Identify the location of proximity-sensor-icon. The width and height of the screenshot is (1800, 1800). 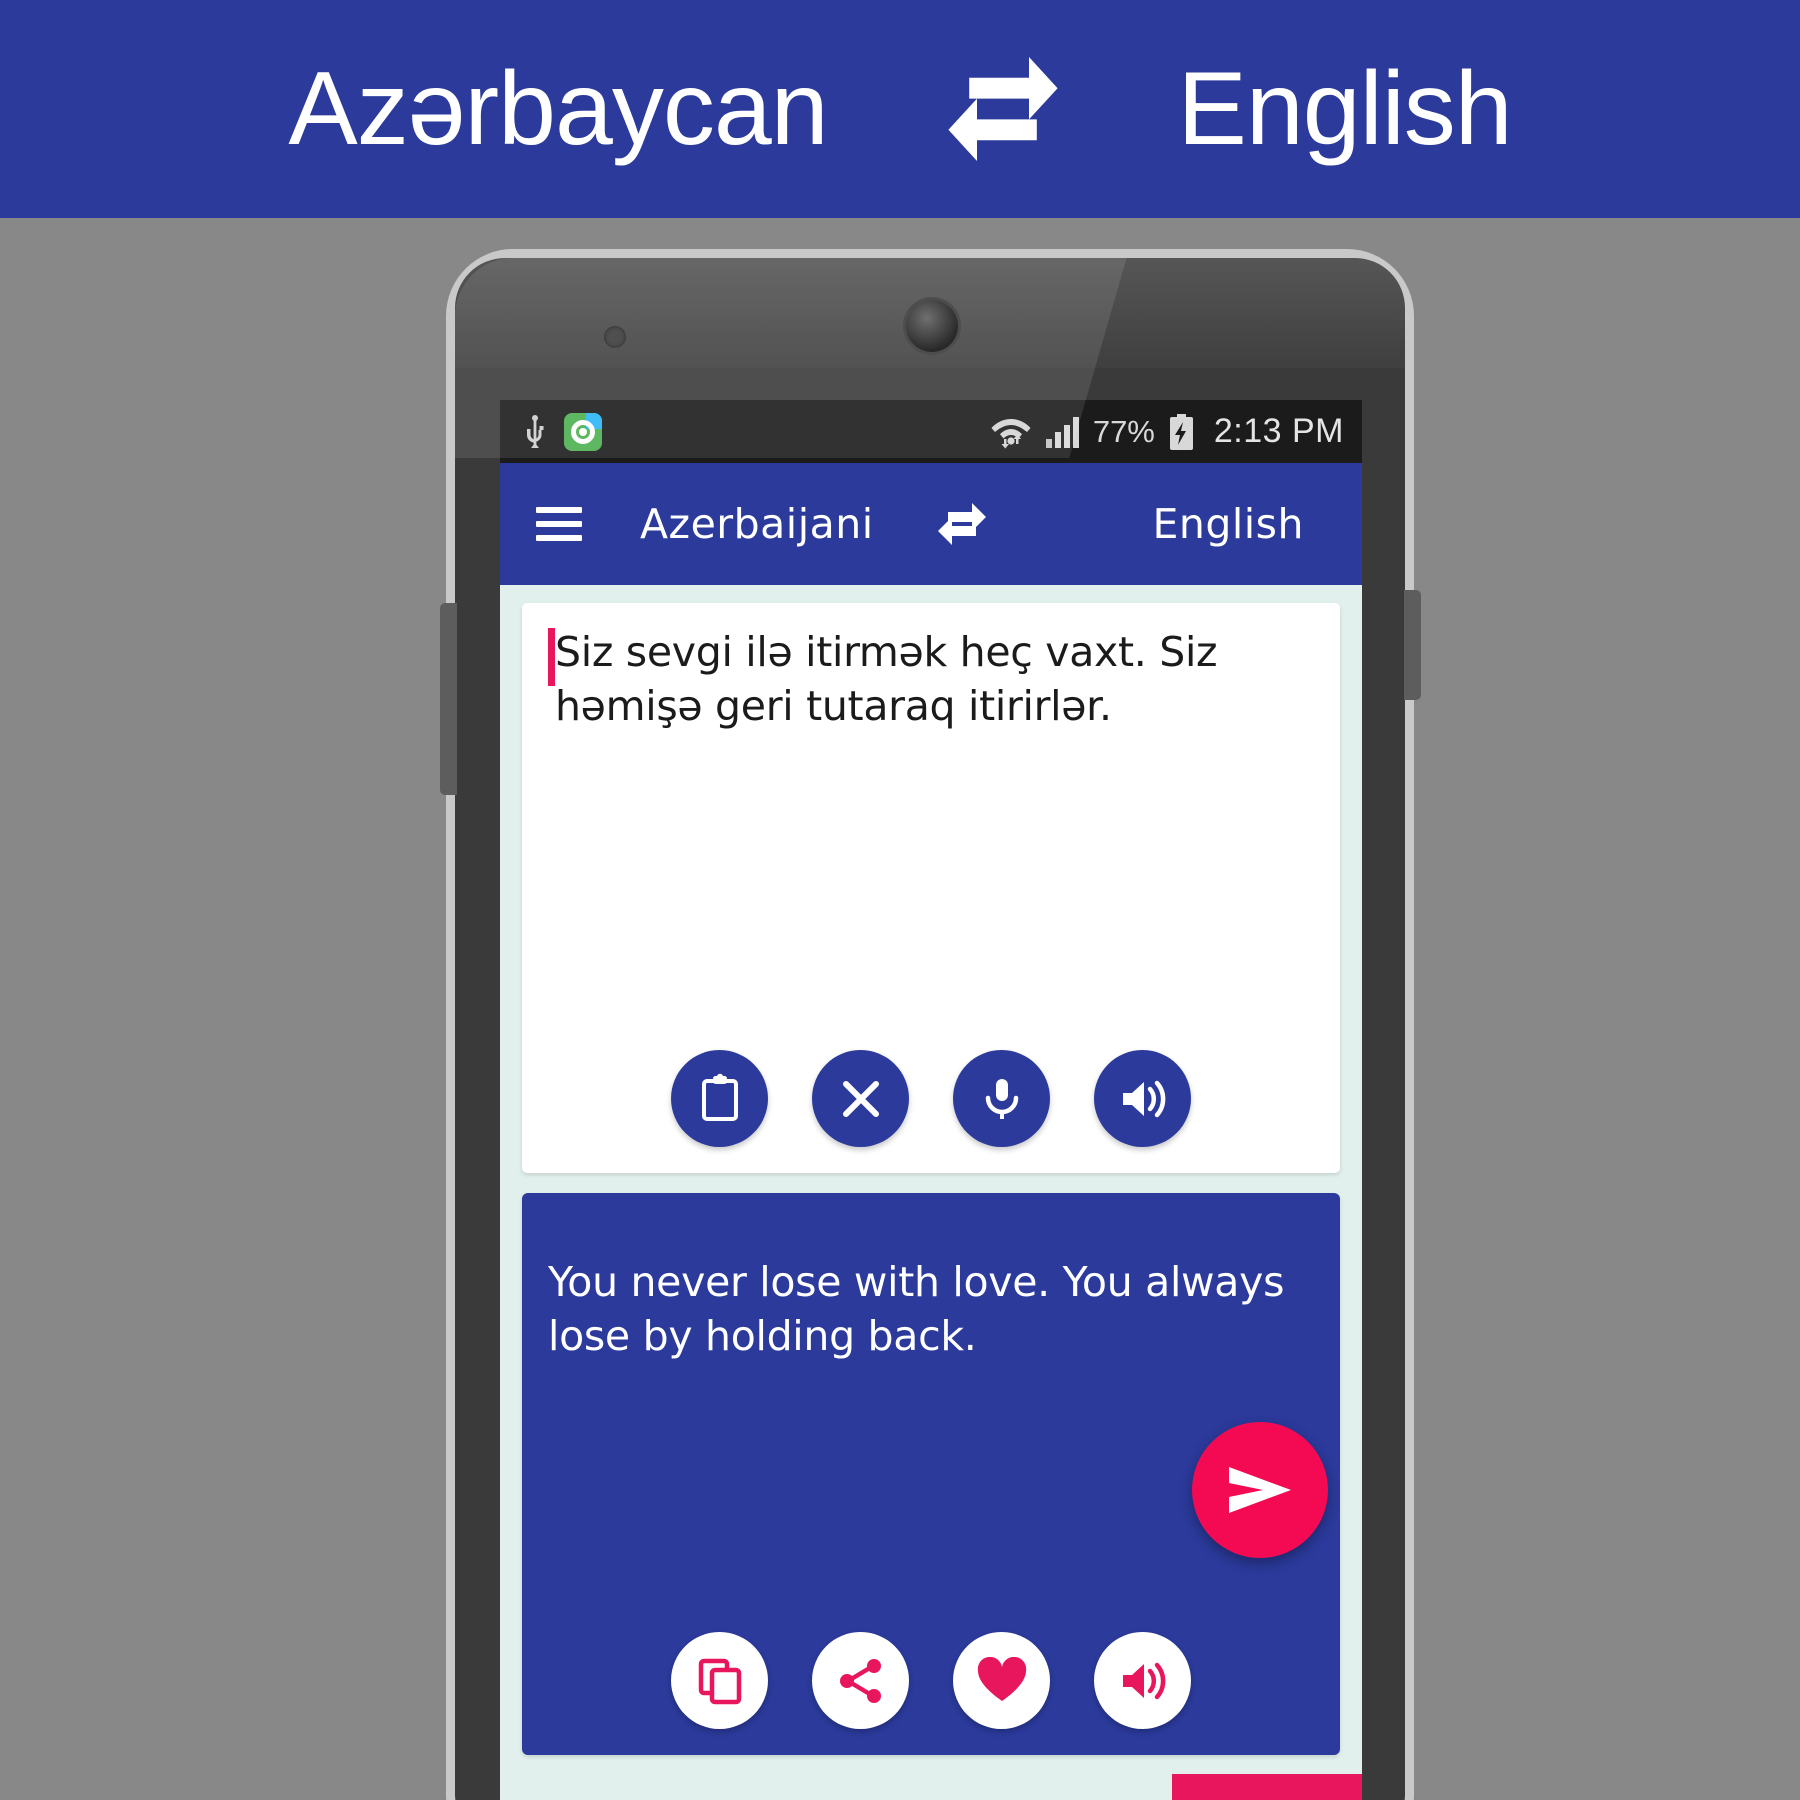
(615, 337).